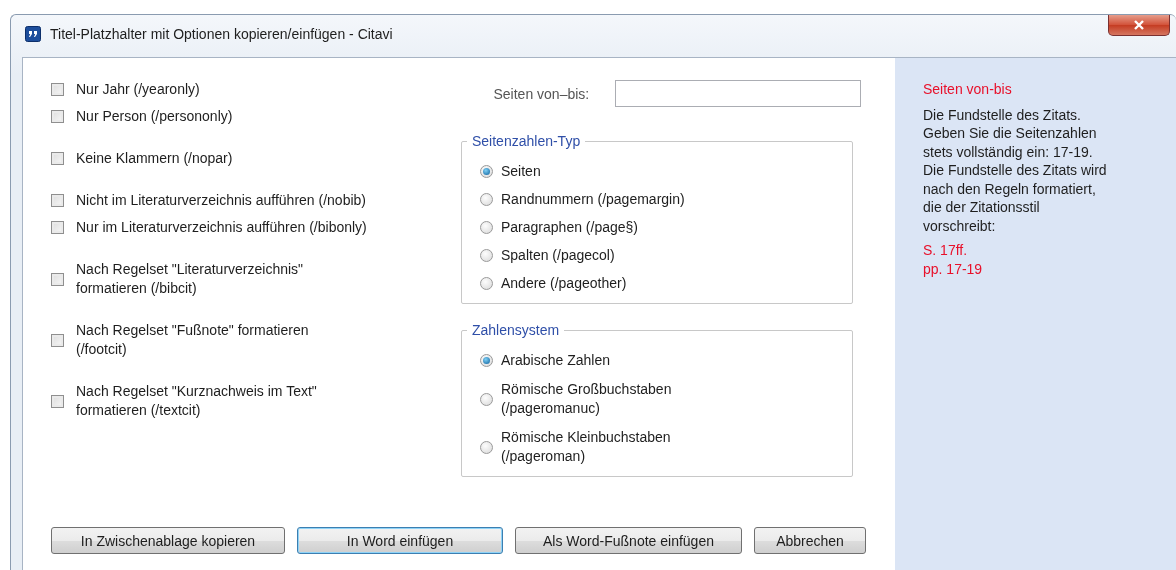  Describe the element at coordinates (221, 200) in the screenshot. I see `checkbox-label: Nicht im Literaturverzeichnis aufführen (/nobib)` at that location.